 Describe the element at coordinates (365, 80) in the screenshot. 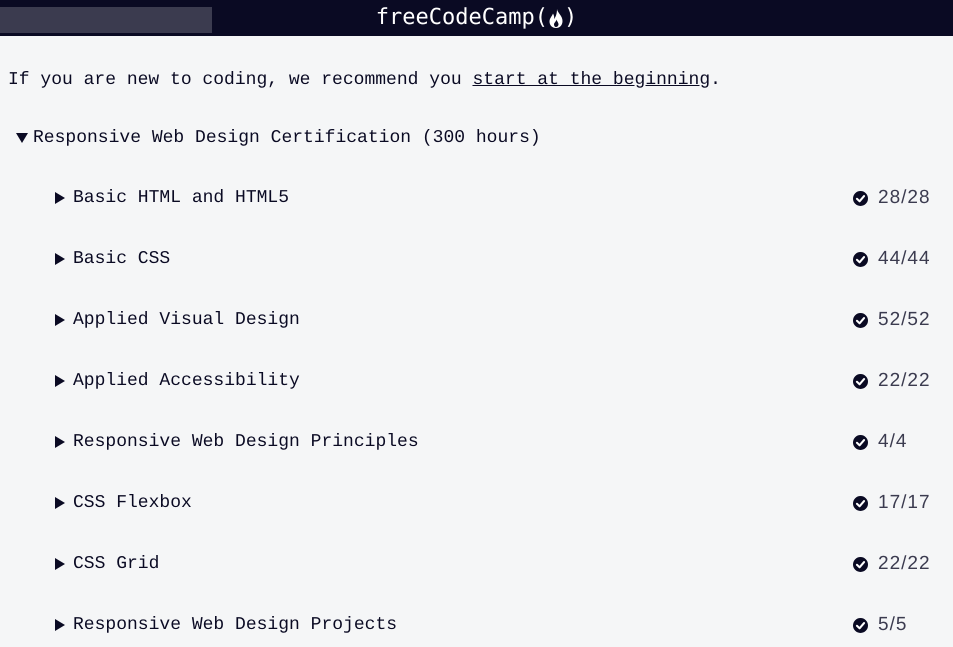

I see `intro-sentence: If you are new to coding, we recommend you start at the beginning.` at that location.